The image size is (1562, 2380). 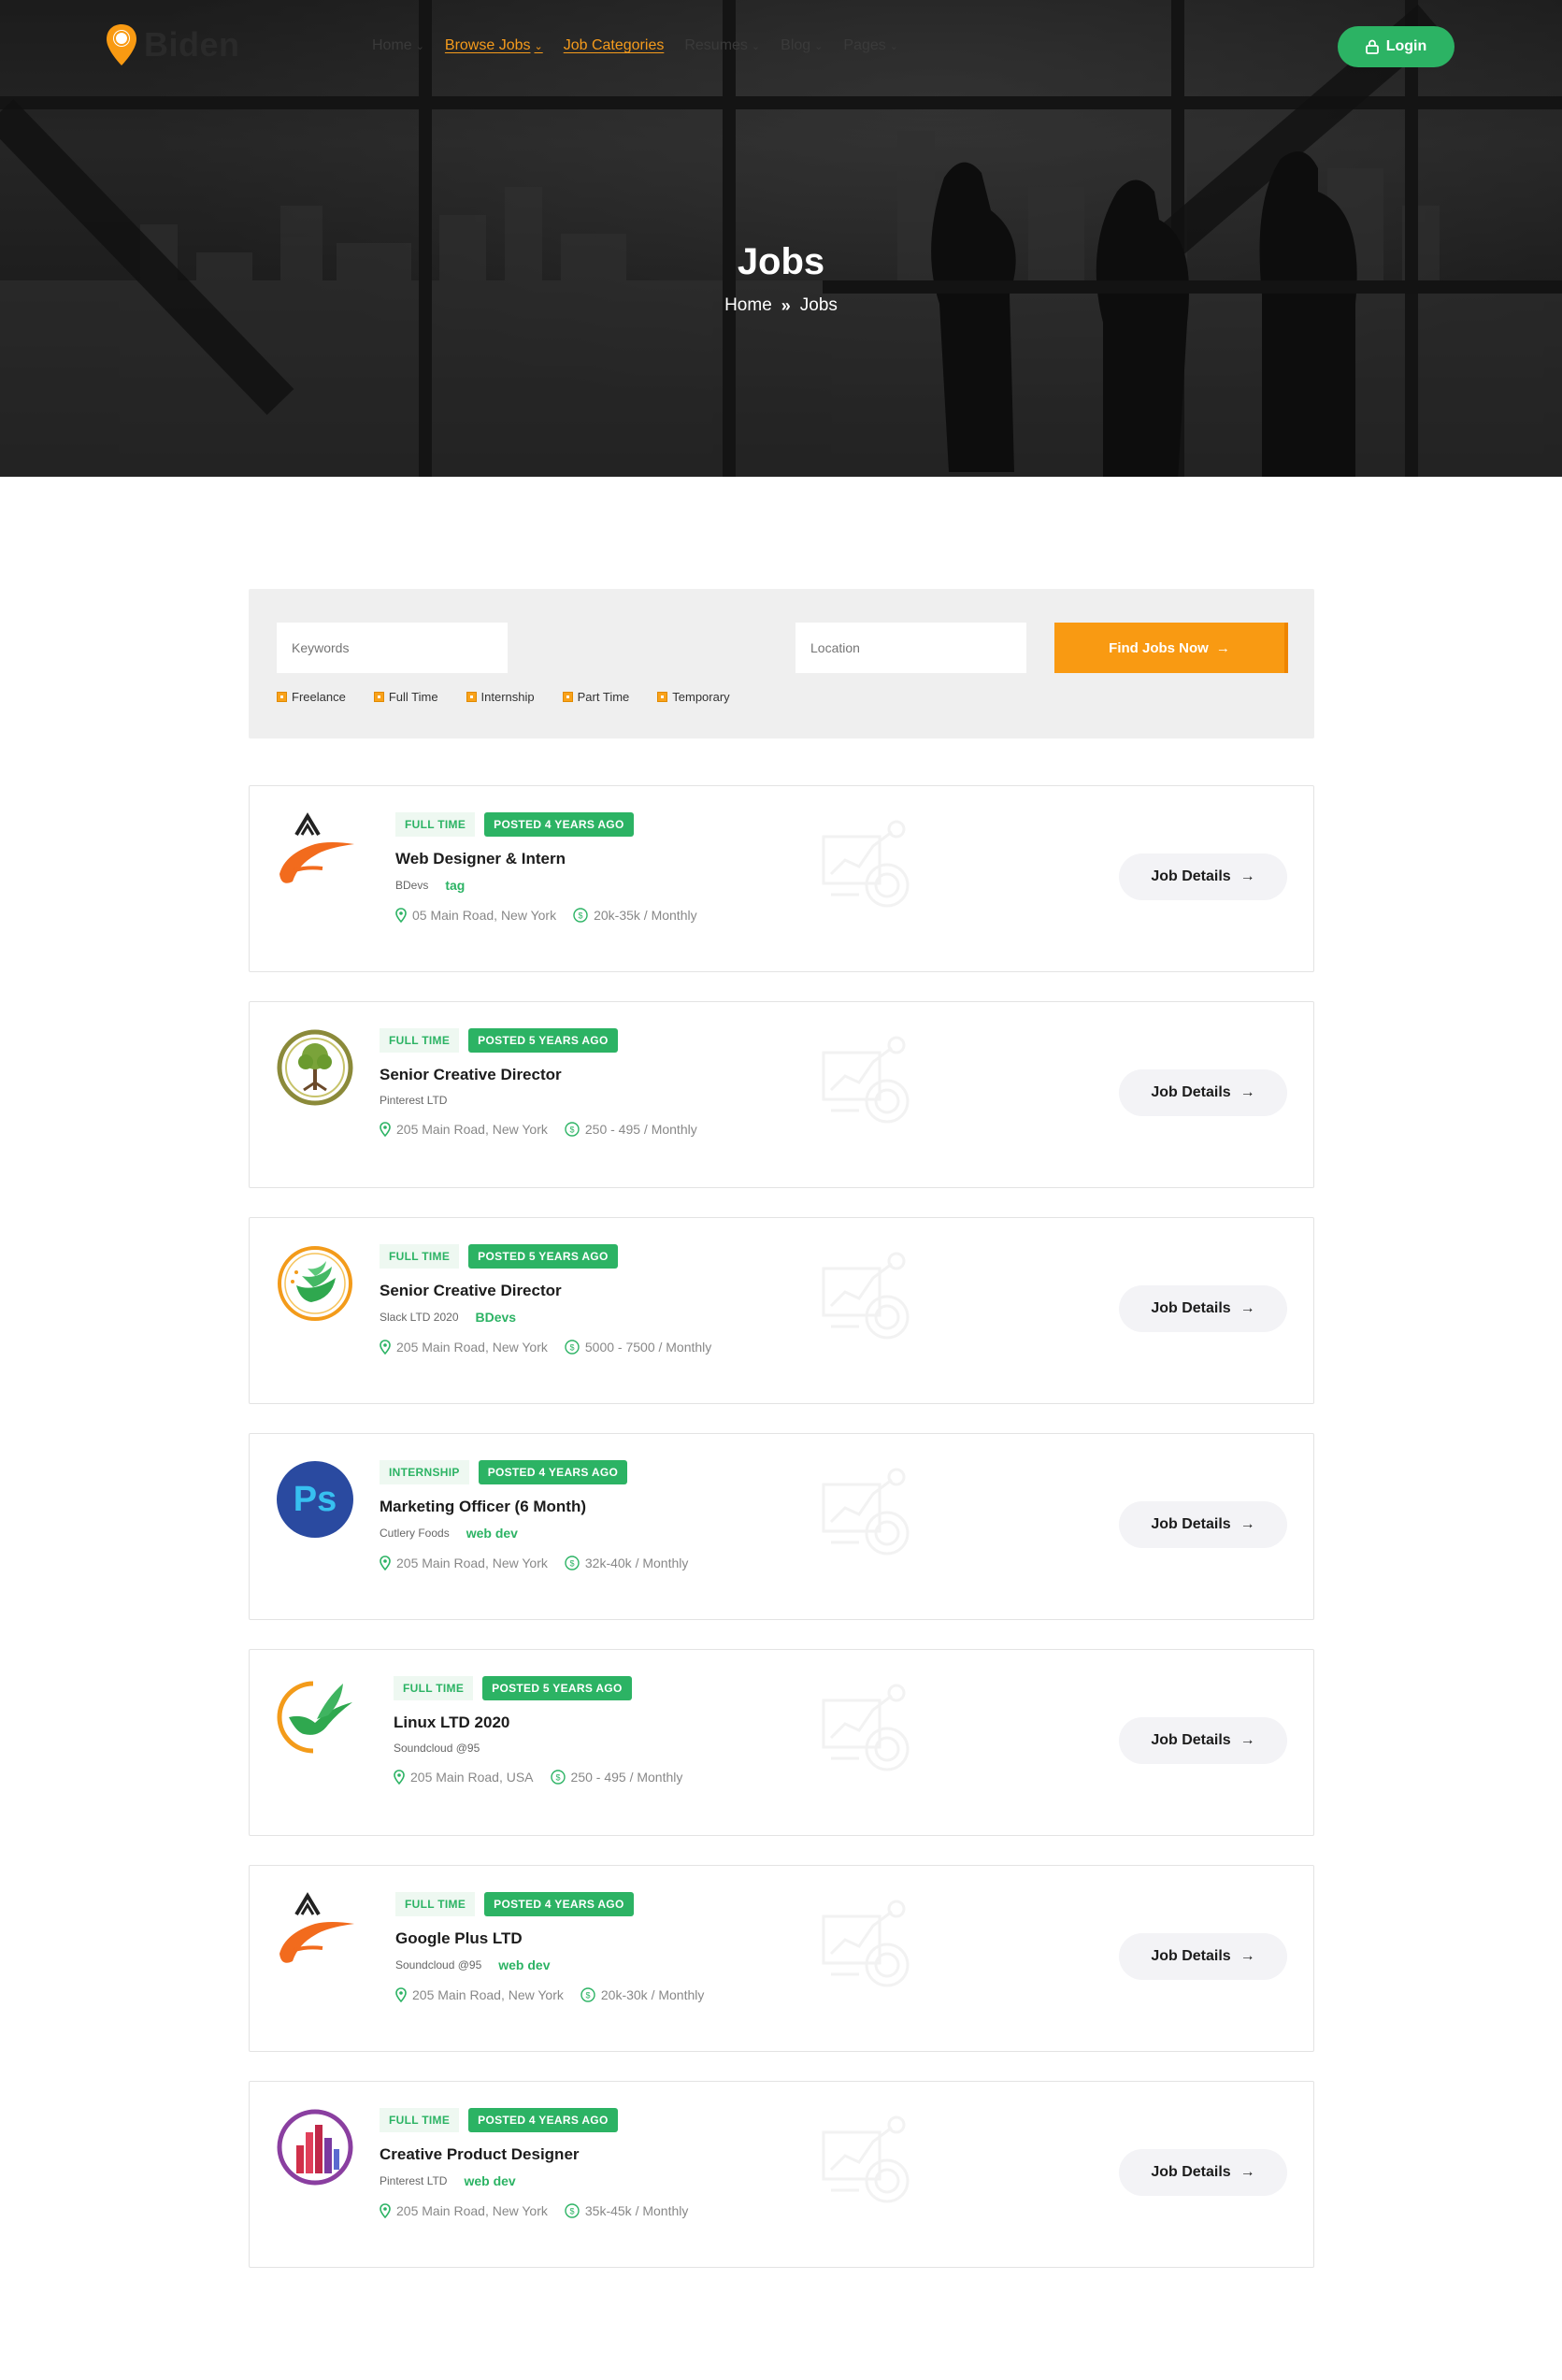 I want to click on brand-name: Biden, so click(x=192, y=44).